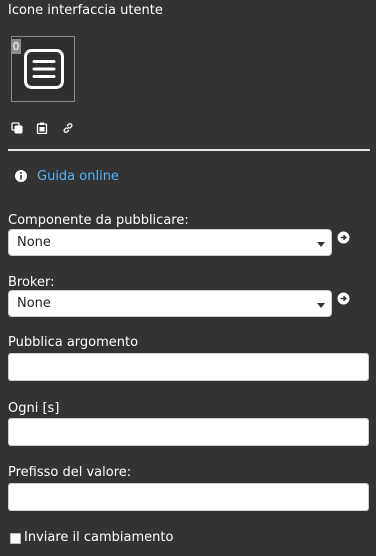 This screenshot has width=376, height=556. Describe the element at coordinates (70, 472) in the screenshot. I see `prefix-label: Prefisso del valore:` at that location.